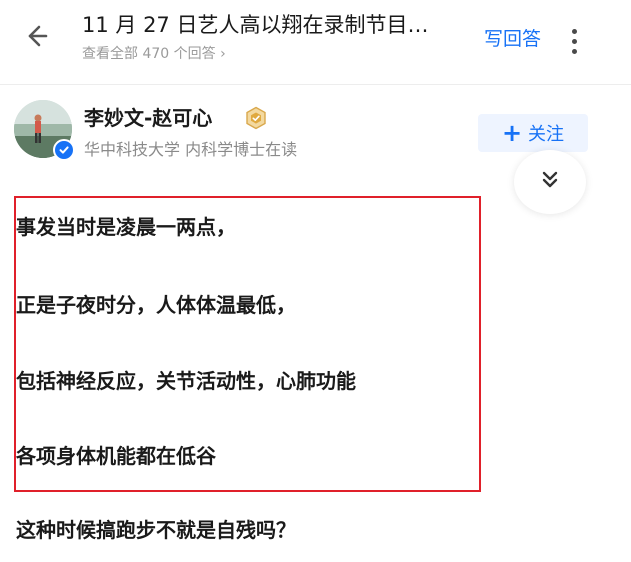 This screenshot has height=562, width=631. Describe the element at coordinates (148, 118) in the screenshot. I see `author-name: 李妙文-赵可心` at that location.